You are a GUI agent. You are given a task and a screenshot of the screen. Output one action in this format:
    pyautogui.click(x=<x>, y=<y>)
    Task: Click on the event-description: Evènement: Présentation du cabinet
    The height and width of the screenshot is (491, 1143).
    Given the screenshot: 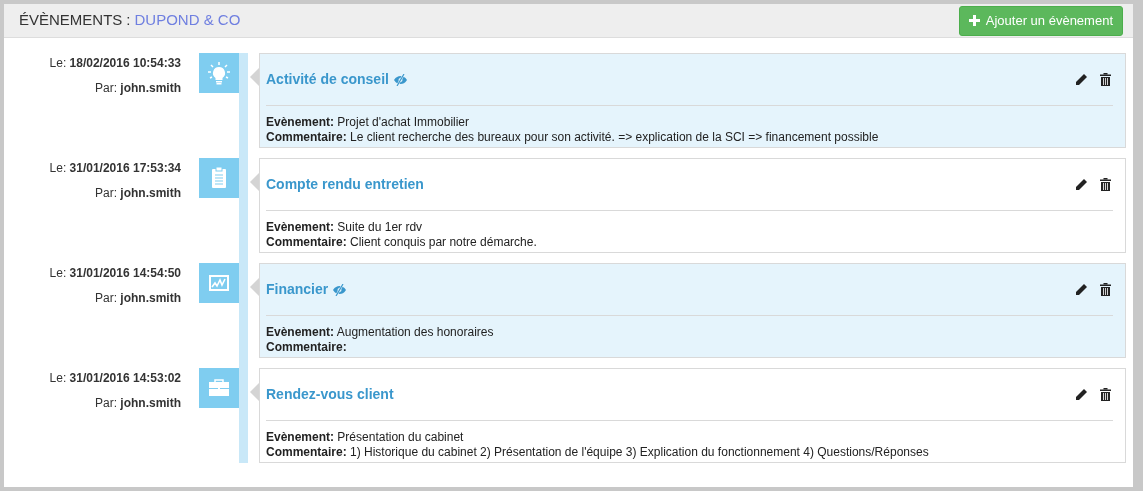 What is the action you would take?
    pyautogui.click(x=365, y=437)
    